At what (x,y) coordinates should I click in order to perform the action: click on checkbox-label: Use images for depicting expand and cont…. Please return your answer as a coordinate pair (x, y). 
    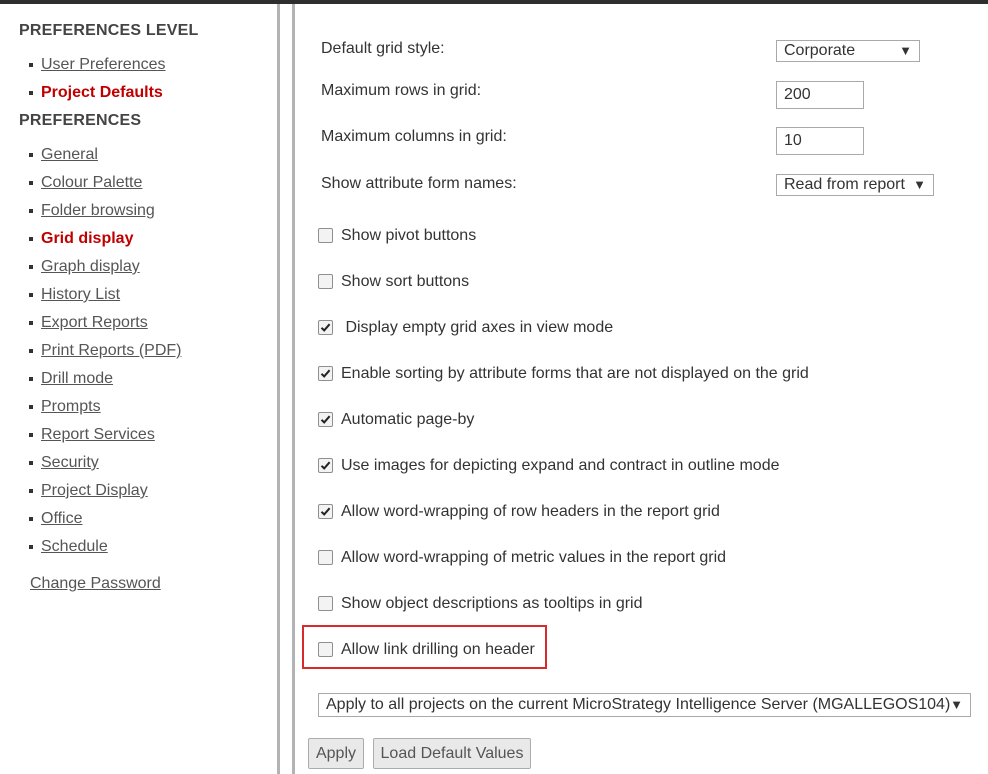
    Looking at the image, I should click on (560, 465).